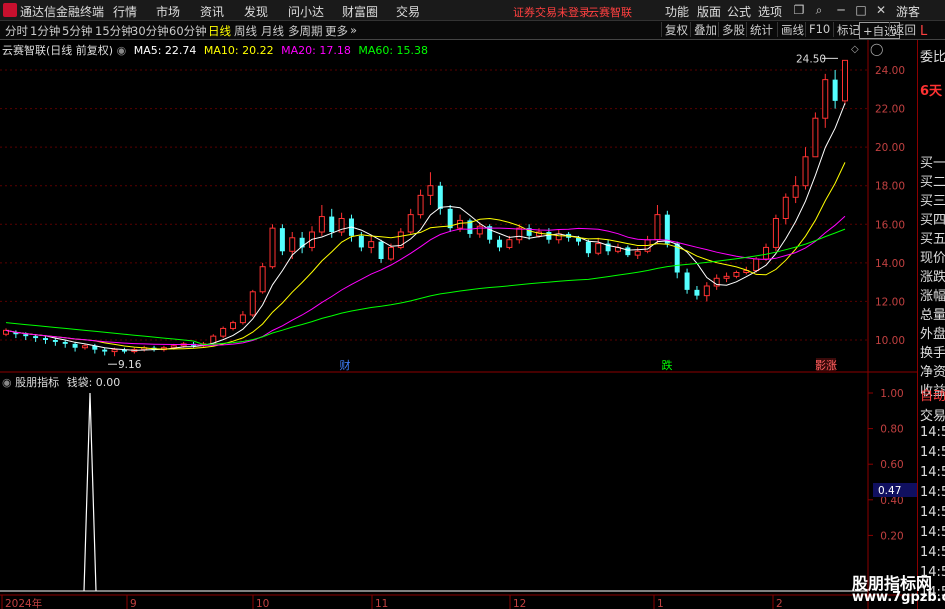 This screenshot has width=945, height=609. Describe the element at coordinates (890, 264) in the screenshot. I see `price-tick-label: 14.00` at that location.